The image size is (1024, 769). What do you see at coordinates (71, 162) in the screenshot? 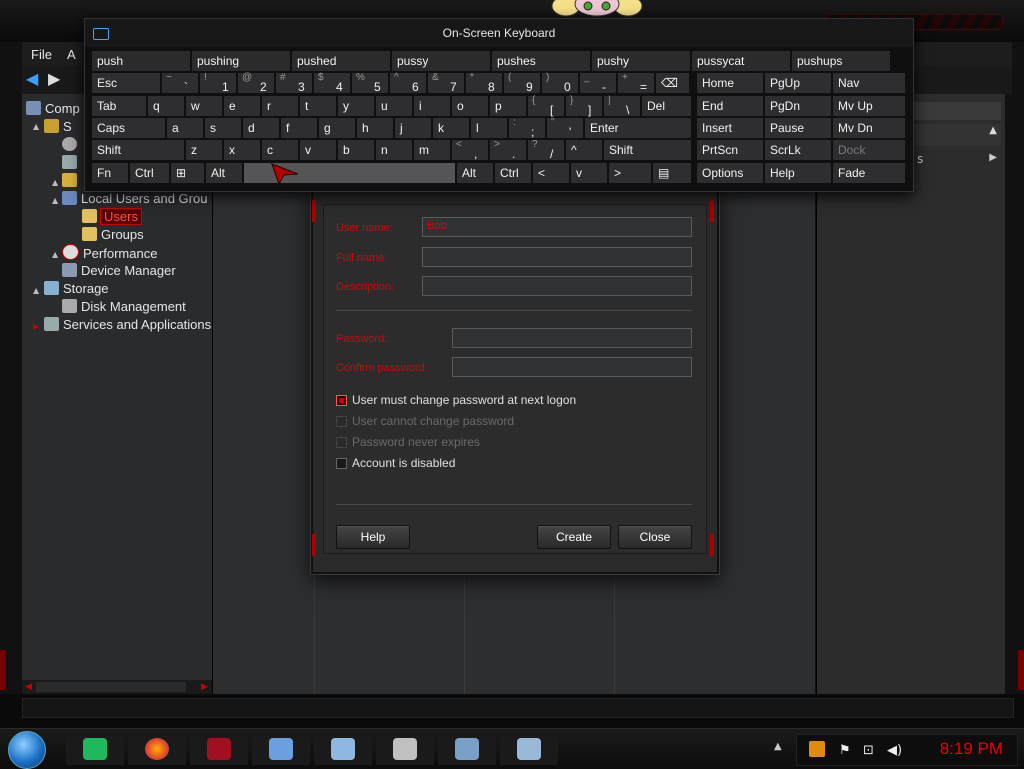
I see `tree-item-event-viewer` at bounding box center [71, 162].